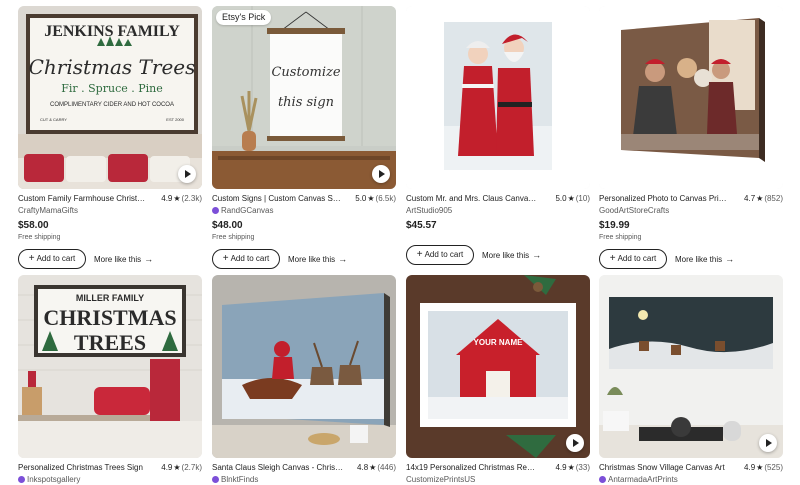 This screenshot has height=485, width=800. I want to click on sign-right-text: EST 2000, so click(175, 119).